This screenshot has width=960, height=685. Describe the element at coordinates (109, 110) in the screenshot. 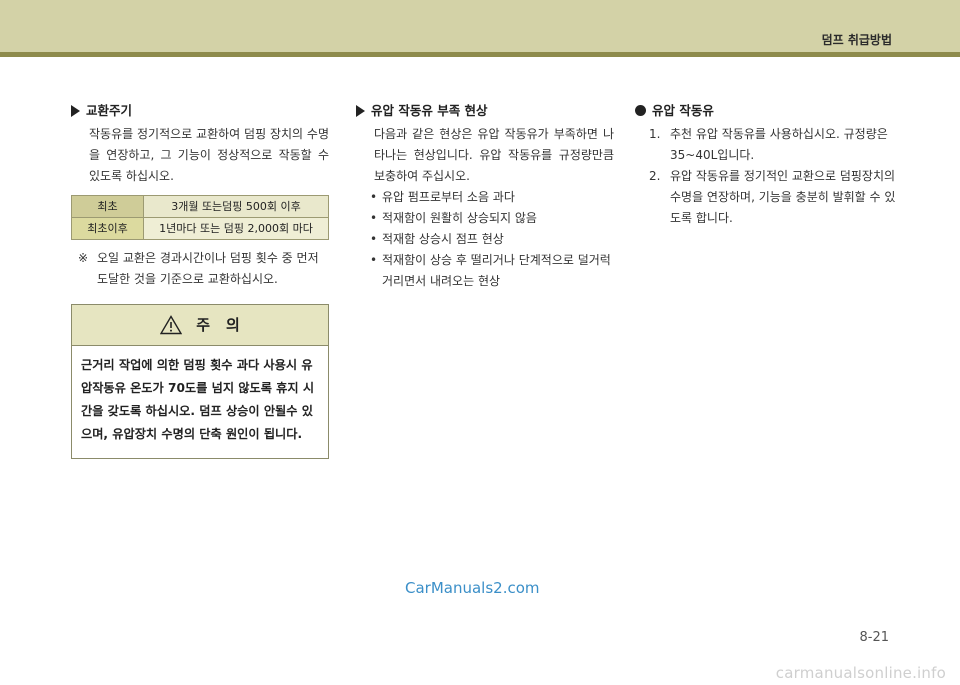

I see `section-title-text: 교환주기` at that location.